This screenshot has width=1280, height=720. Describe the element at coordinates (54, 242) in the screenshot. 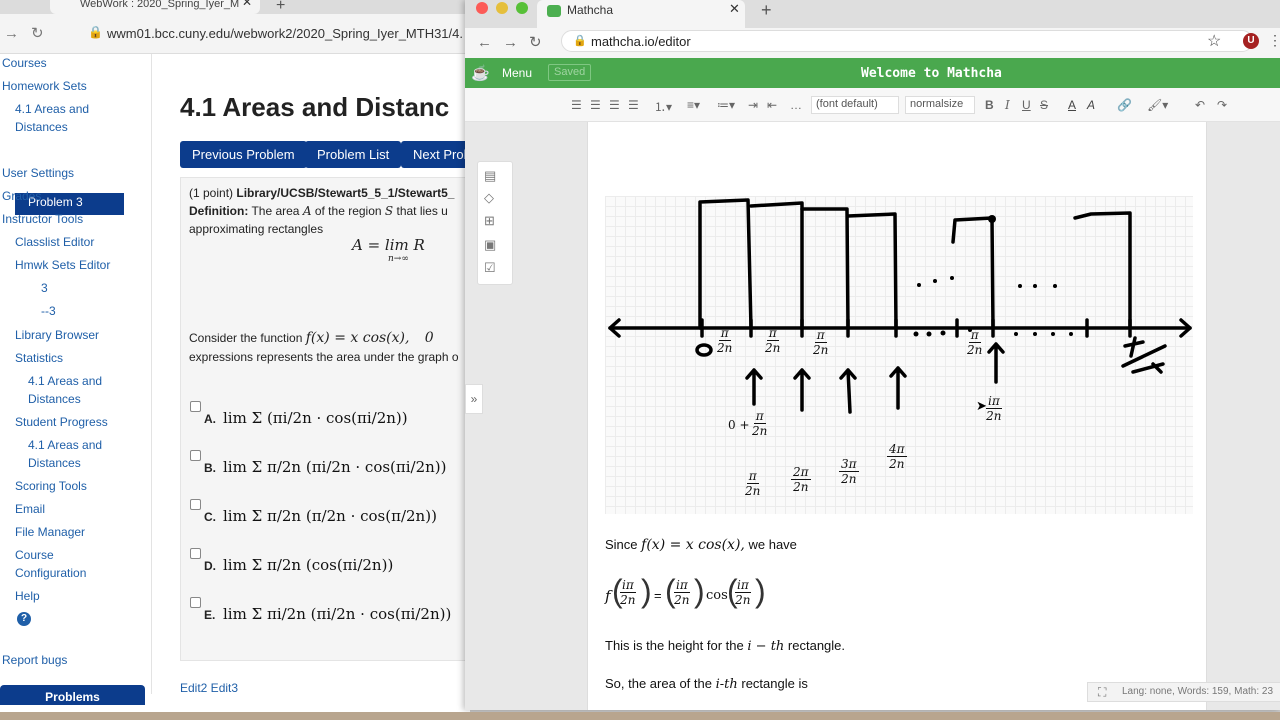

I see `sidebar-item-classlist-editor: Classlist Editor` at that location.